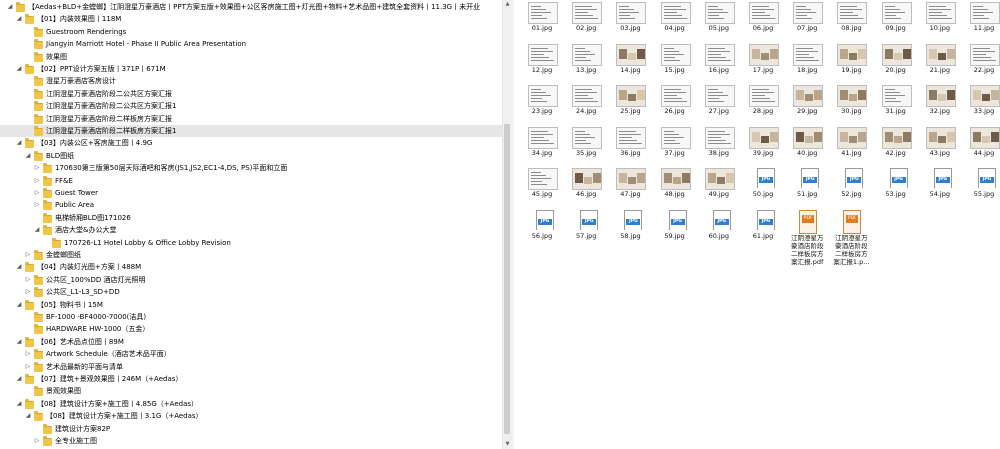 The height and width of the screenshot is (449, 1000). What do you see at coordinates (896, 108) in the screenshot?
I see `file-item: 31.jpg` at bounding box center [896, 108].